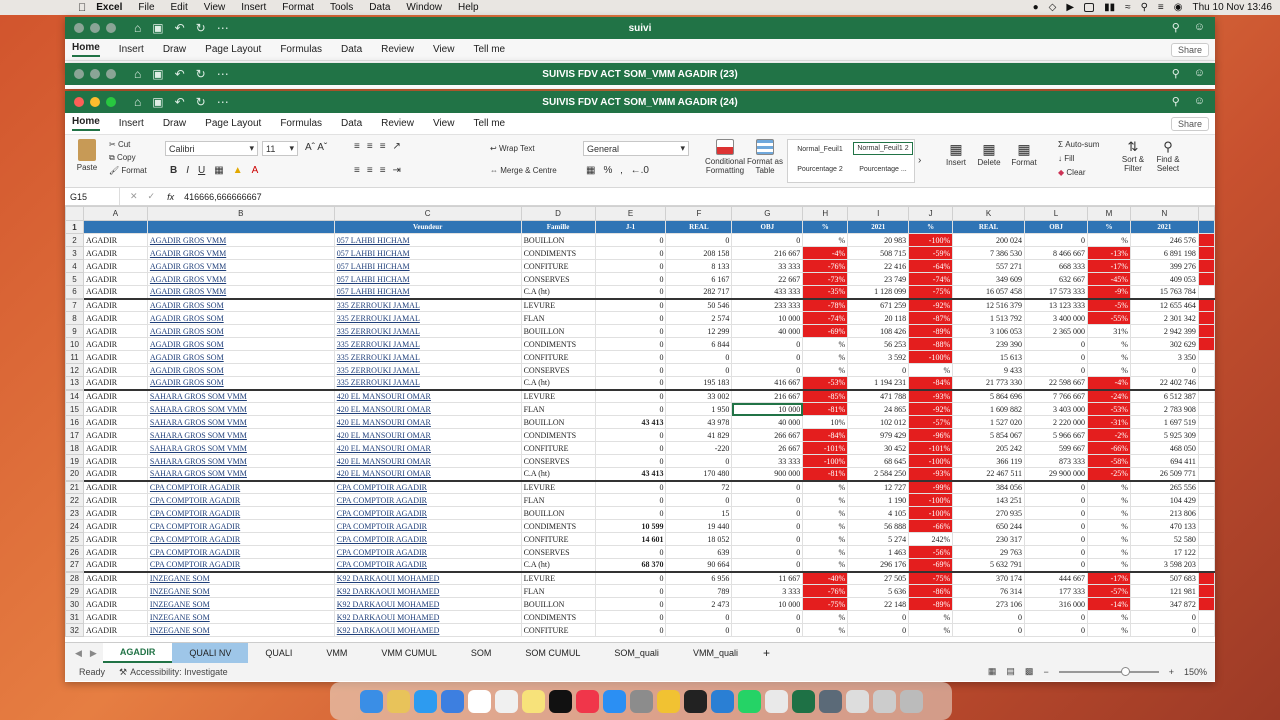 The image size is (1280, 720). I want to click on cut-button: ✂ Cut, so click(119, 144).